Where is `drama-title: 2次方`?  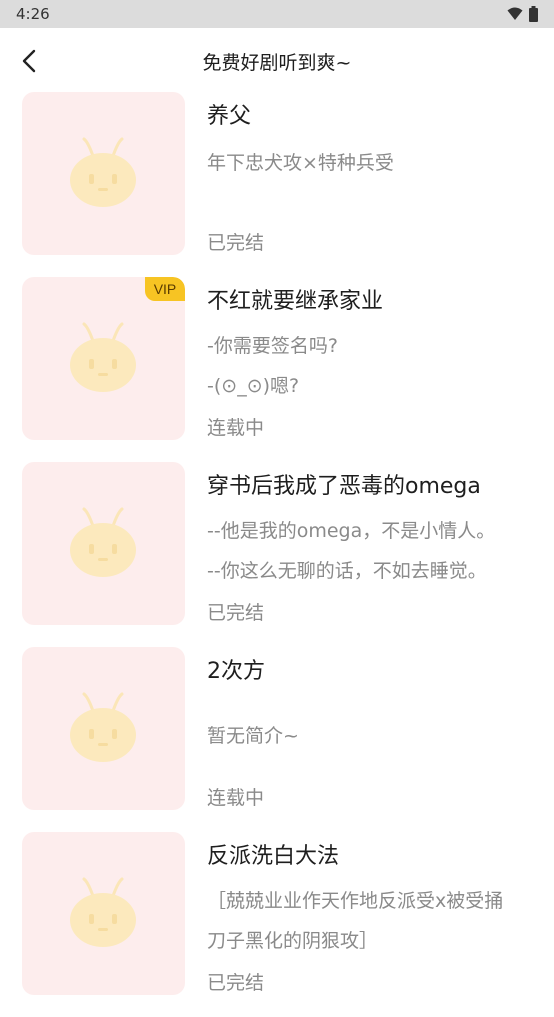
drama-title: 2次方 is located at coordinates (236, 671).